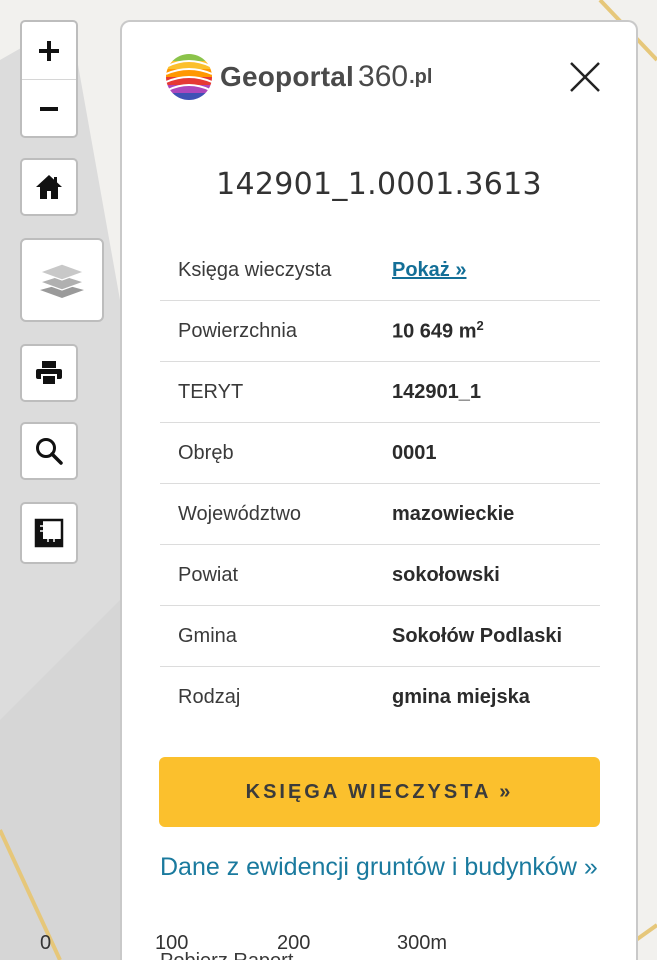 This screenshot has width=657, height=960. Describe the element at coordinates (385, 867) in the screenshot. I see `egib-data-link: Dane z ewidencji gruntów i budynków »` at that location.